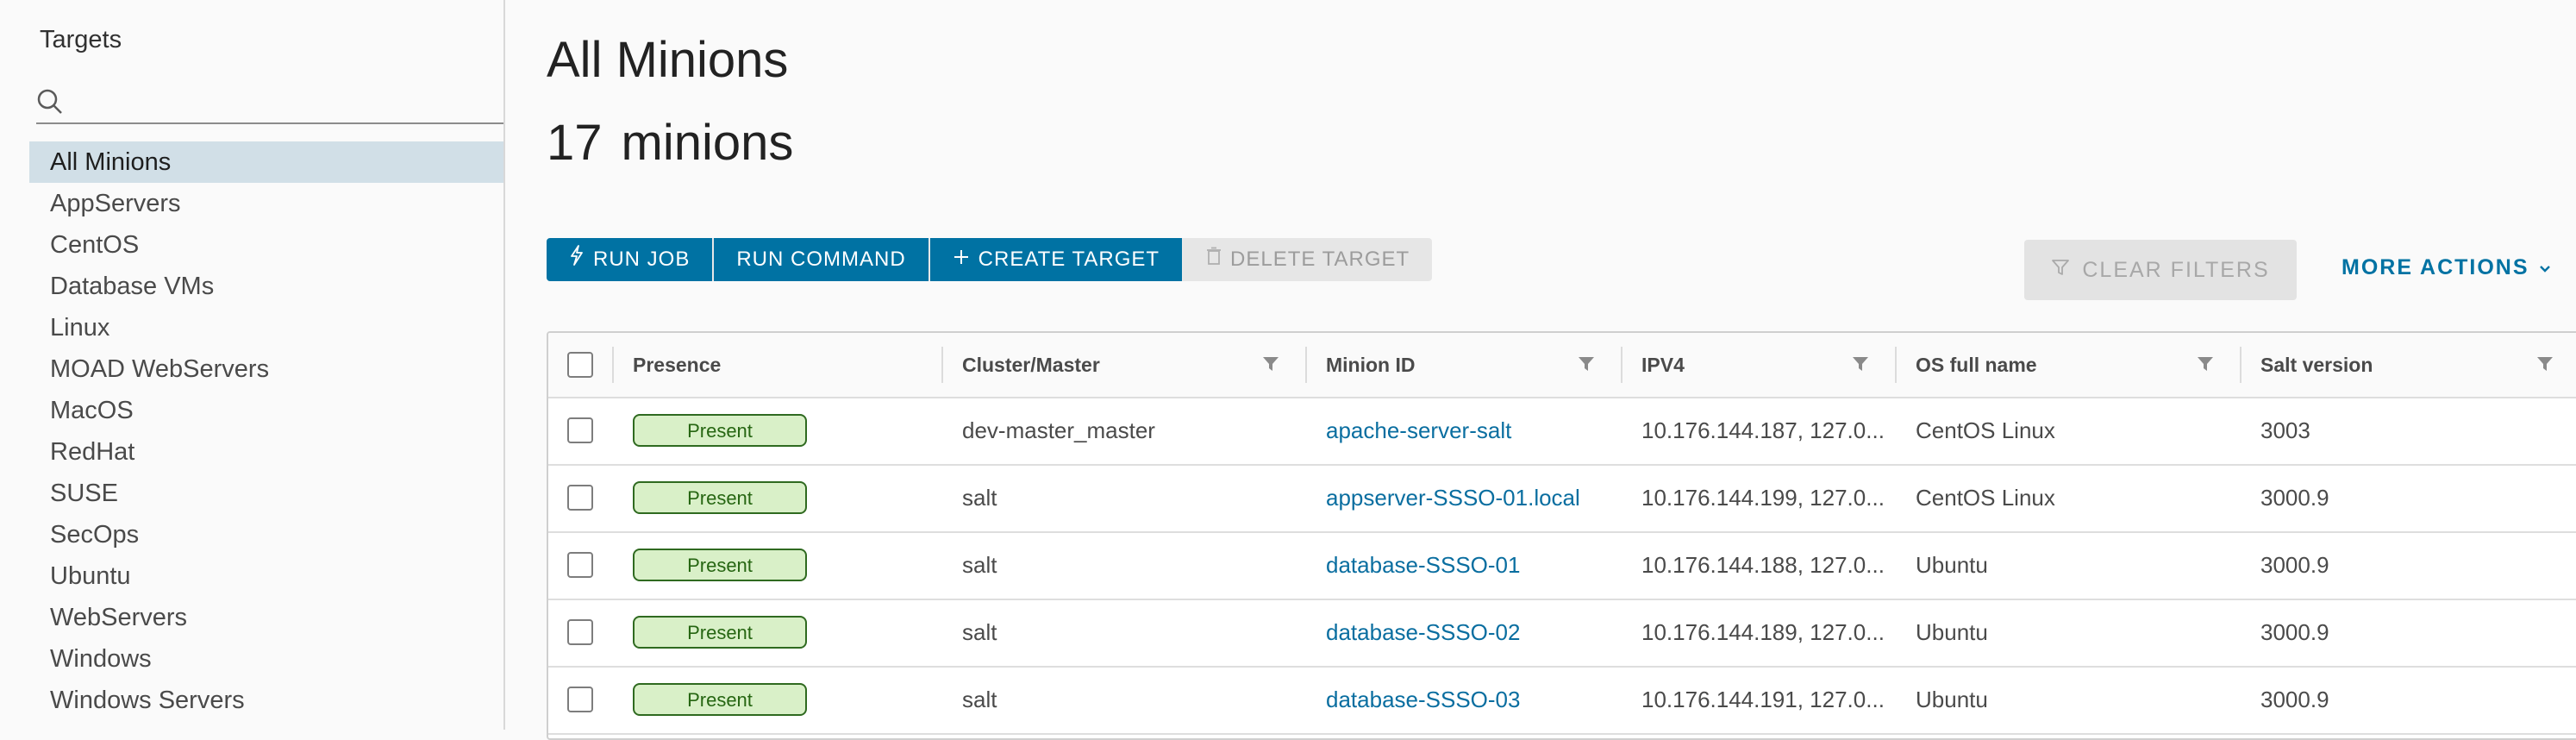 The height and width of the screenshot is (740, 2576). What do you see at coordinates (266, 534) in the screenshot?
I see `target-item-secops: SecOps` at bounding box center [266, 534].